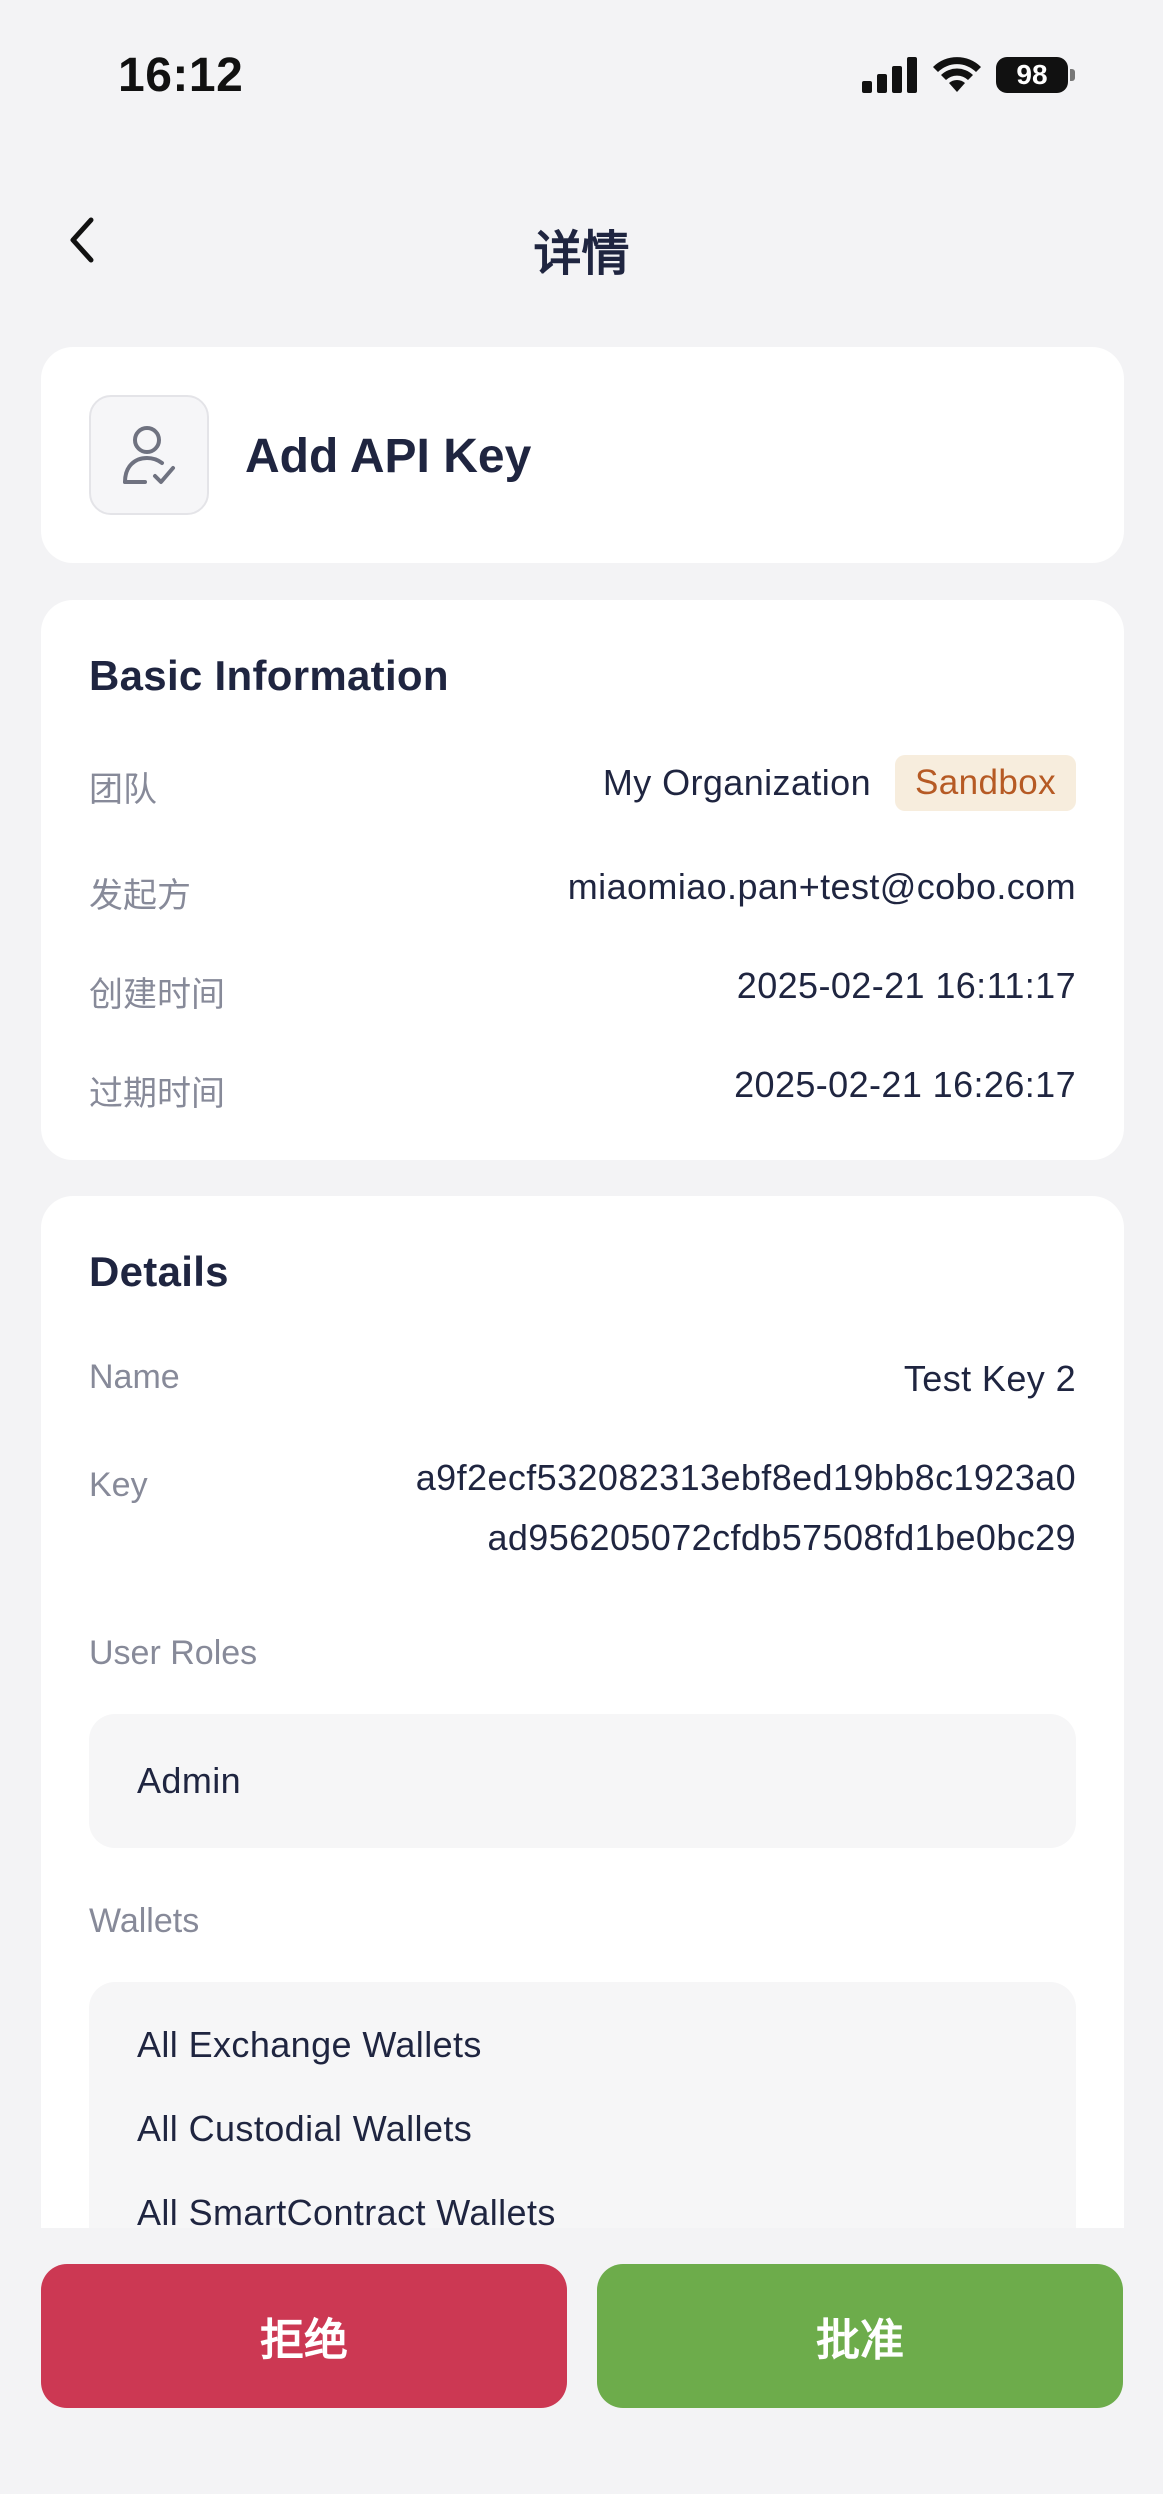 This screenshot has height=2494, width=1163. Describe the element at coordinates (906, 985) in the screenshot. I see `created-time-value: 2025-02-21 16:11:17` at that location.